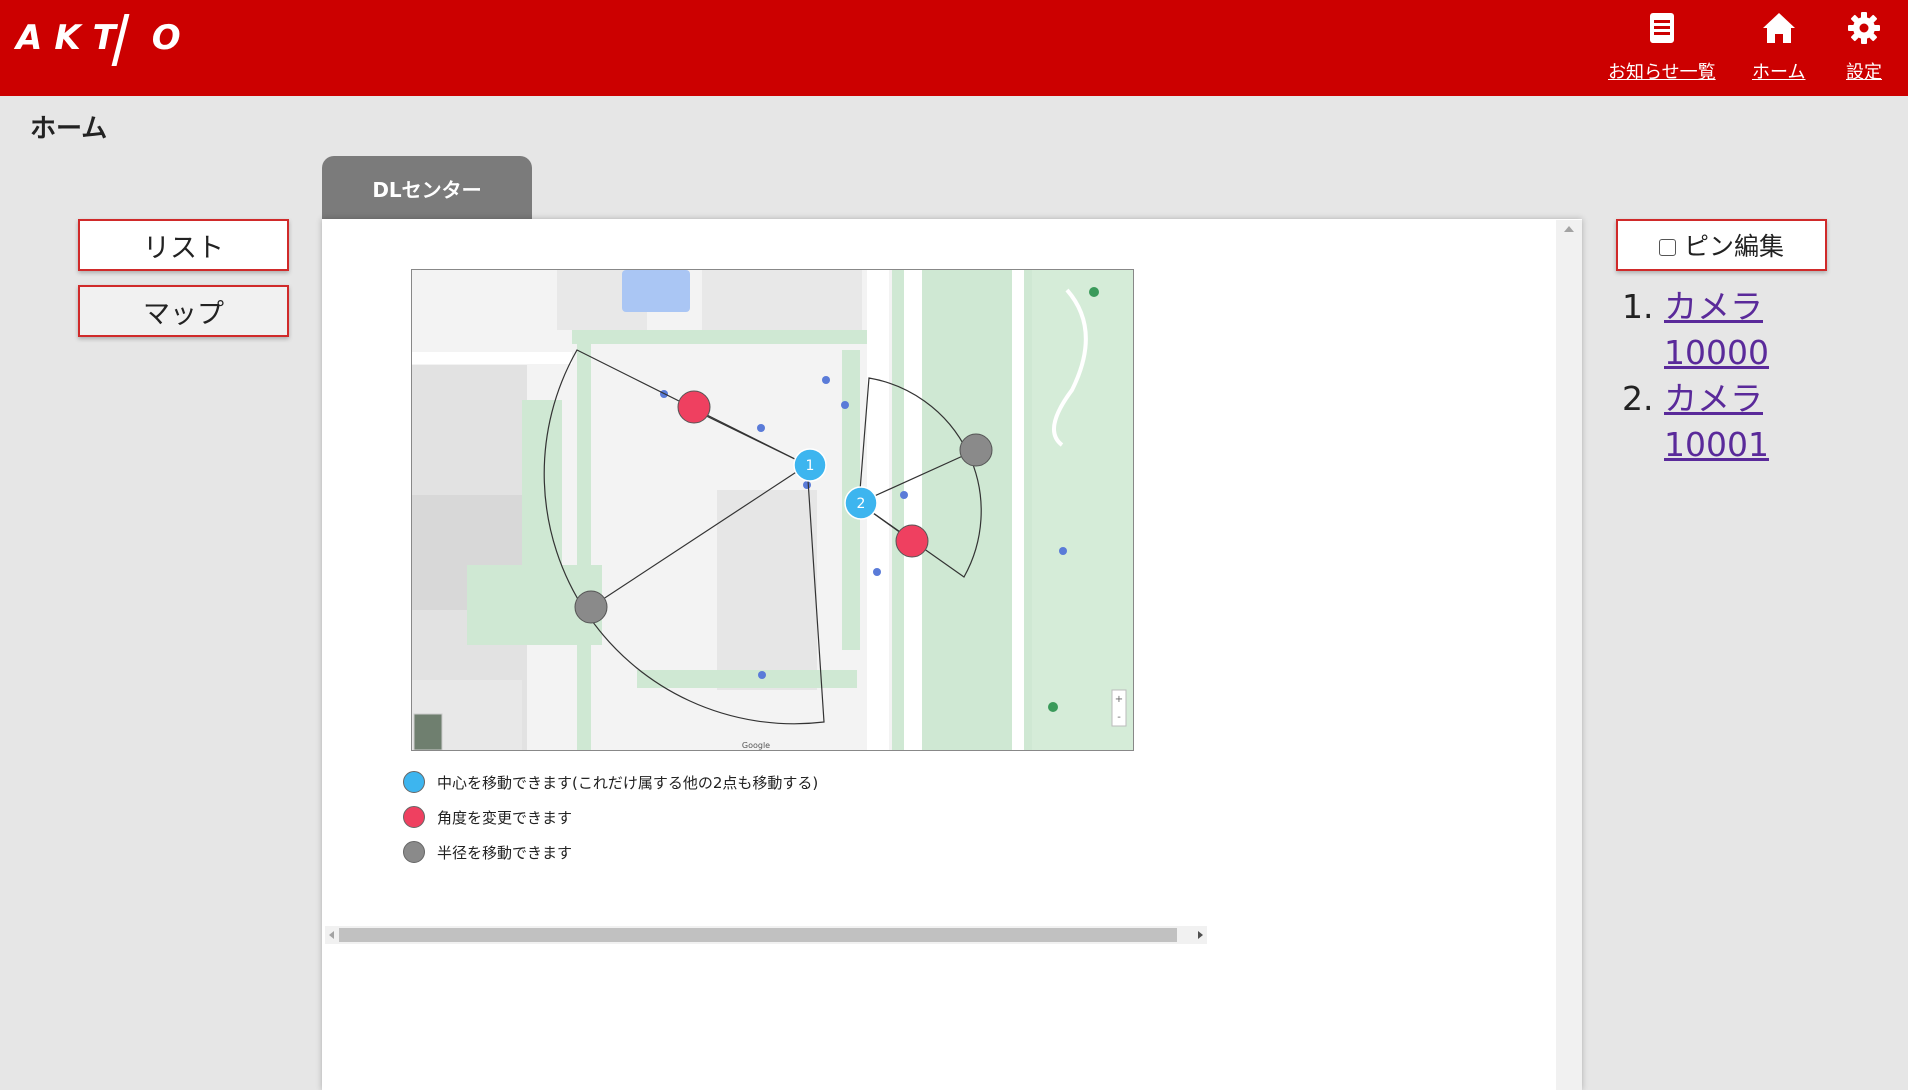 The width and height of the screenshot is (1908, 1090). I want to click on red-dot-icon, so click(414, 817).